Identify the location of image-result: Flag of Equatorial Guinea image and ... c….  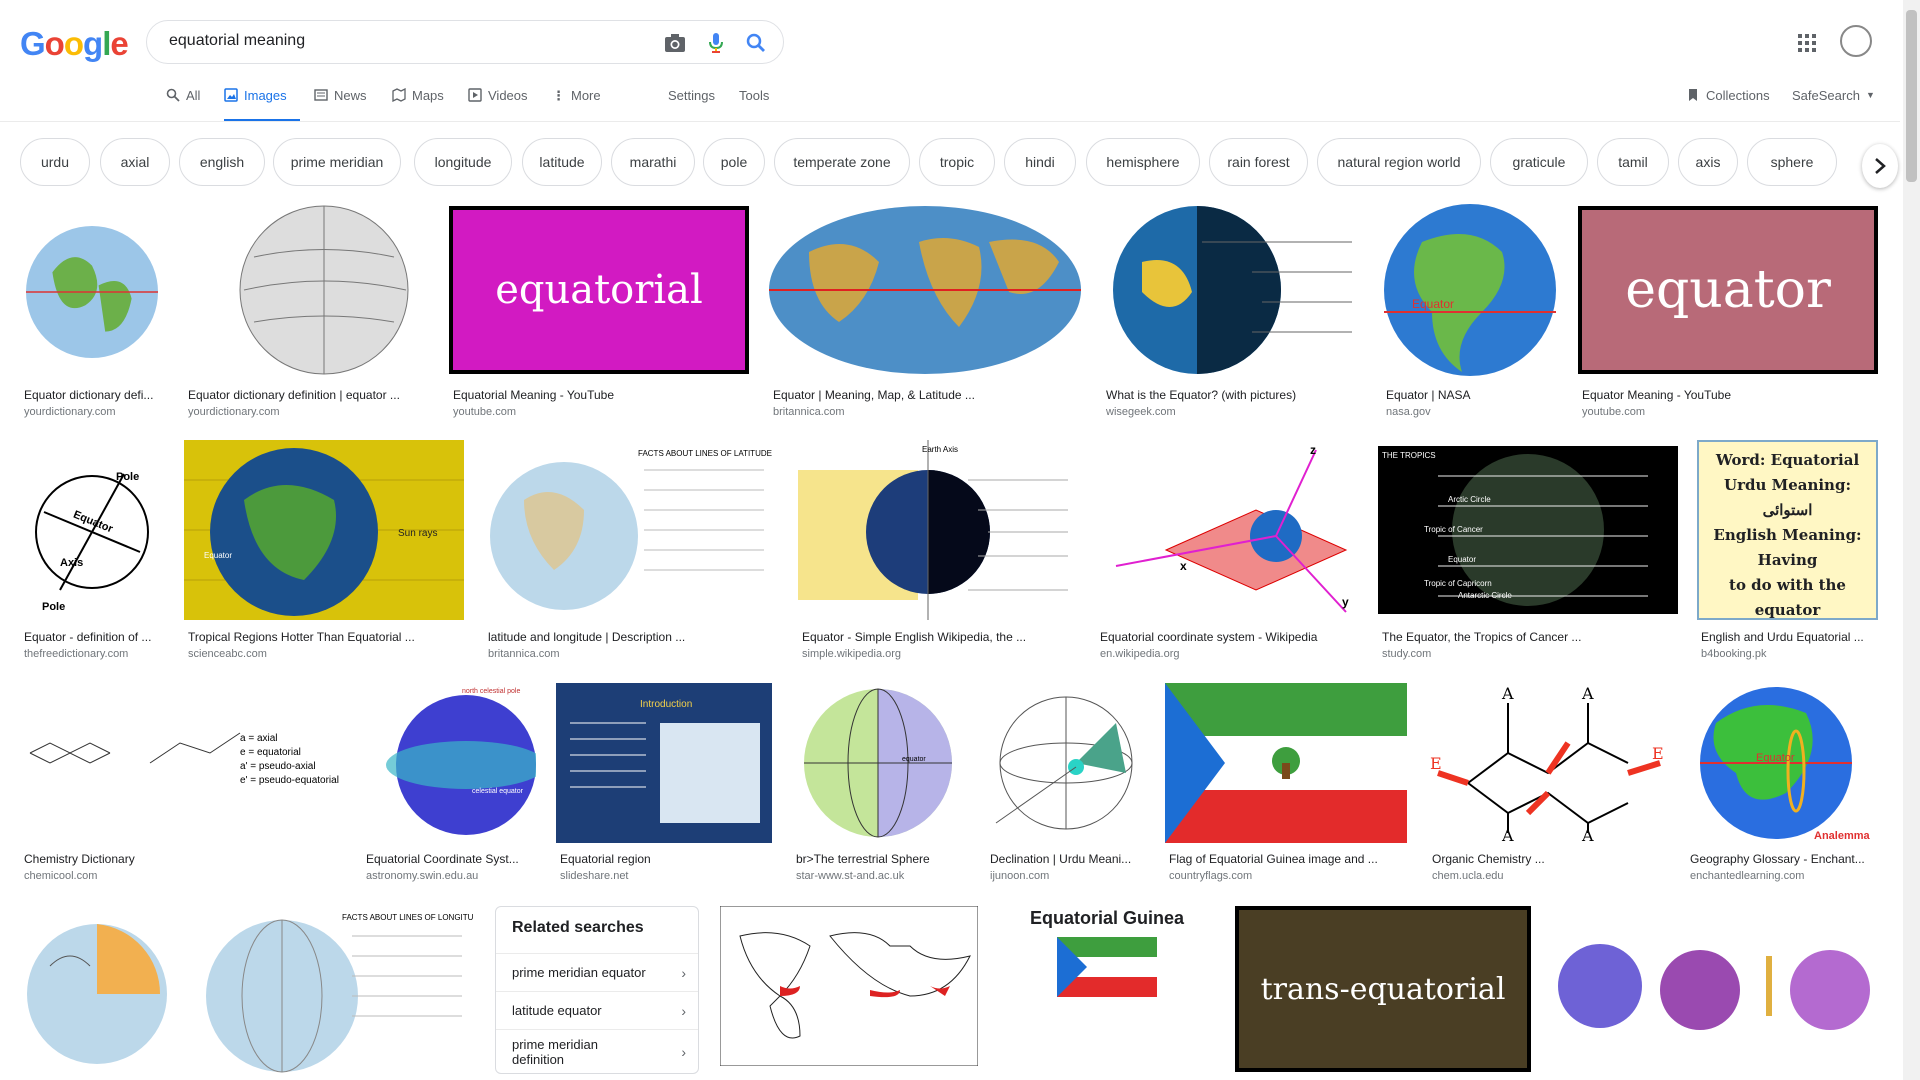
(1286, 785).